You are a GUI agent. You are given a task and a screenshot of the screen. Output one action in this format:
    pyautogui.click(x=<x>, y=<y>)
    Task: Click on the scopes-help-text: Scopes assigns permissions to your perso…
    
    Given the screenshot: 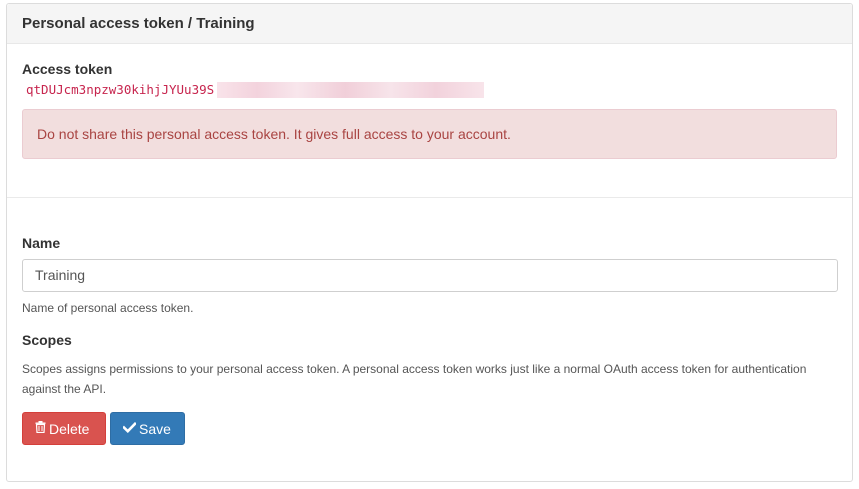 What is the action you would take?
    pyautogui.click(x=414, y=379)
    